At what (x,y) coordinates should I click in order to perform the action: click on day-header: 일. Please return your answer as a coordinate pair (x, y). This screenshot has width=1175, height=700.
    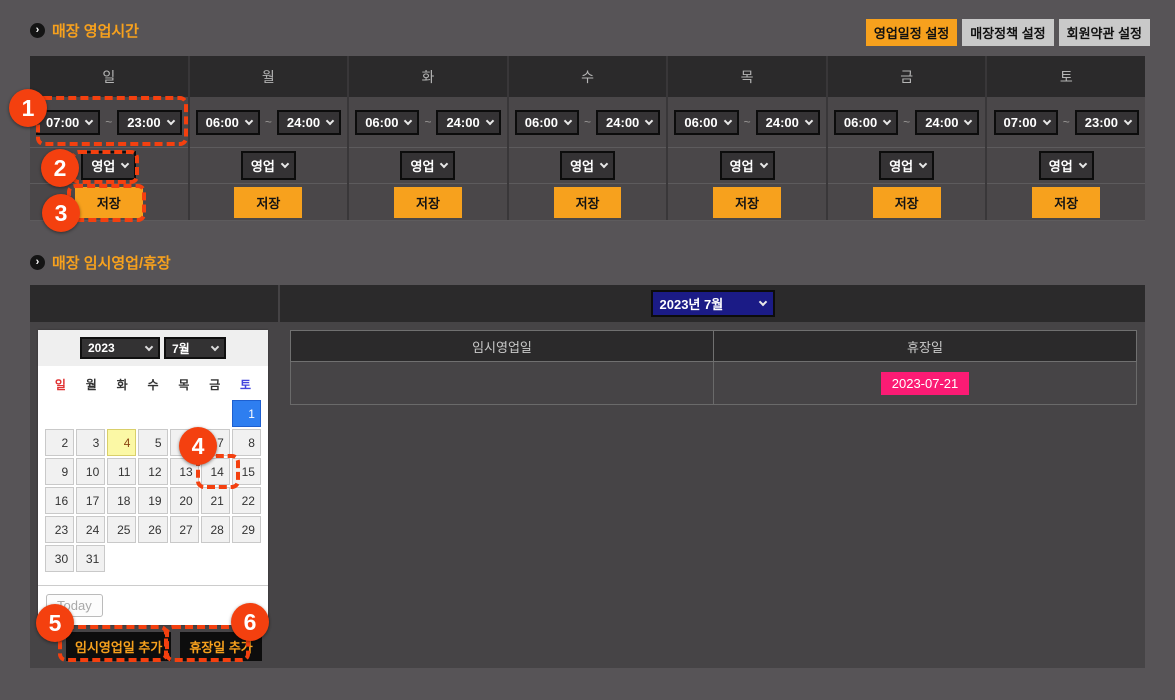
    Looking at the image, I should click on (109, 76).